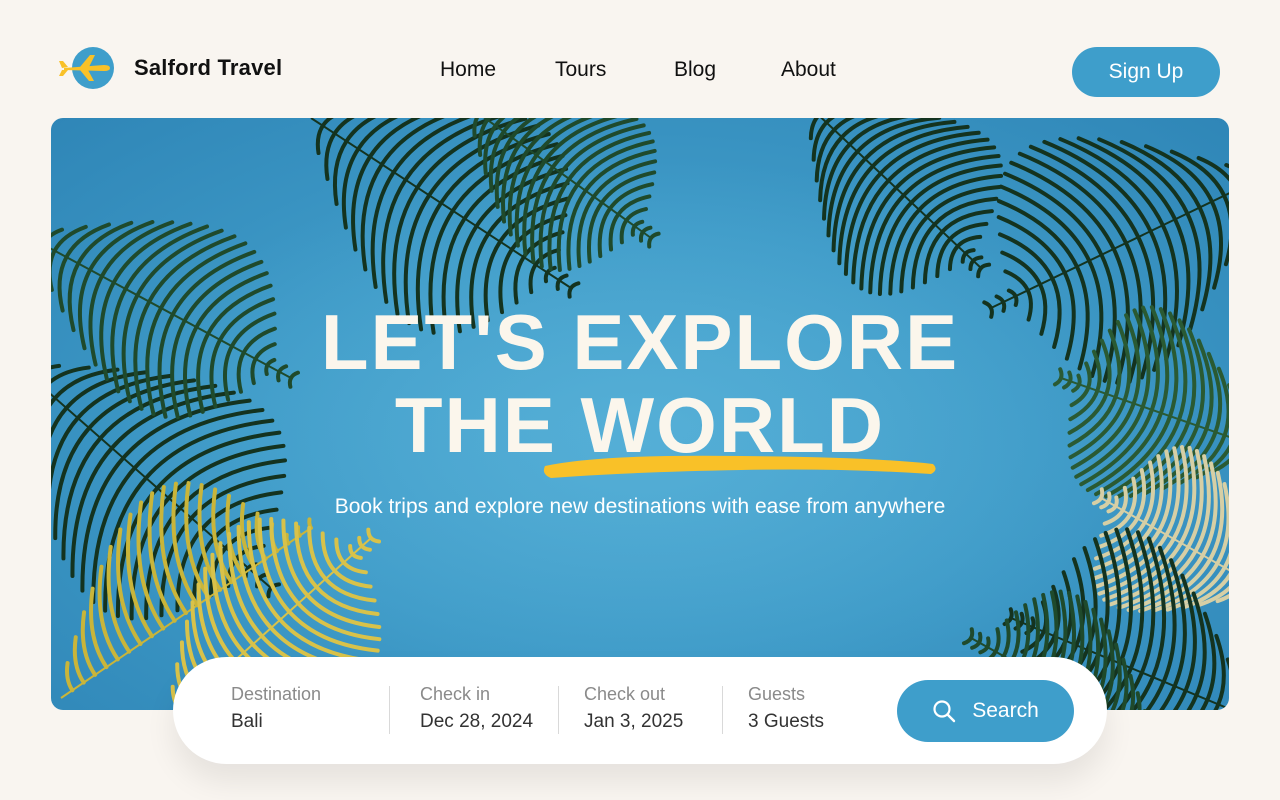 Image resolution: width=1280 pixels, height=800 pixels. Describe the element at coordinates (640, 342) in the screenshot. I see `hero-headline-line1: LET'S EXPLORE` at that location.